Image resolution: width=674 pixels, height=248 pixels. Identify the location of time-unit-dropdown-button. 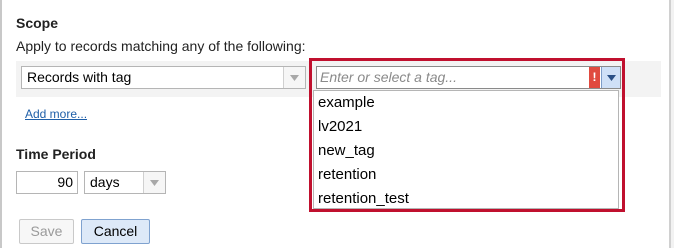
(154, 182).